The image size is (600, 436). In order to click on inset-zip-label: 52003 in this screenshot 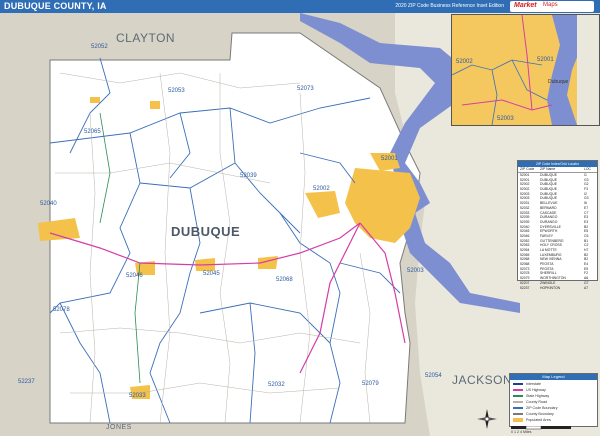, I will do `click(505, 119)`.